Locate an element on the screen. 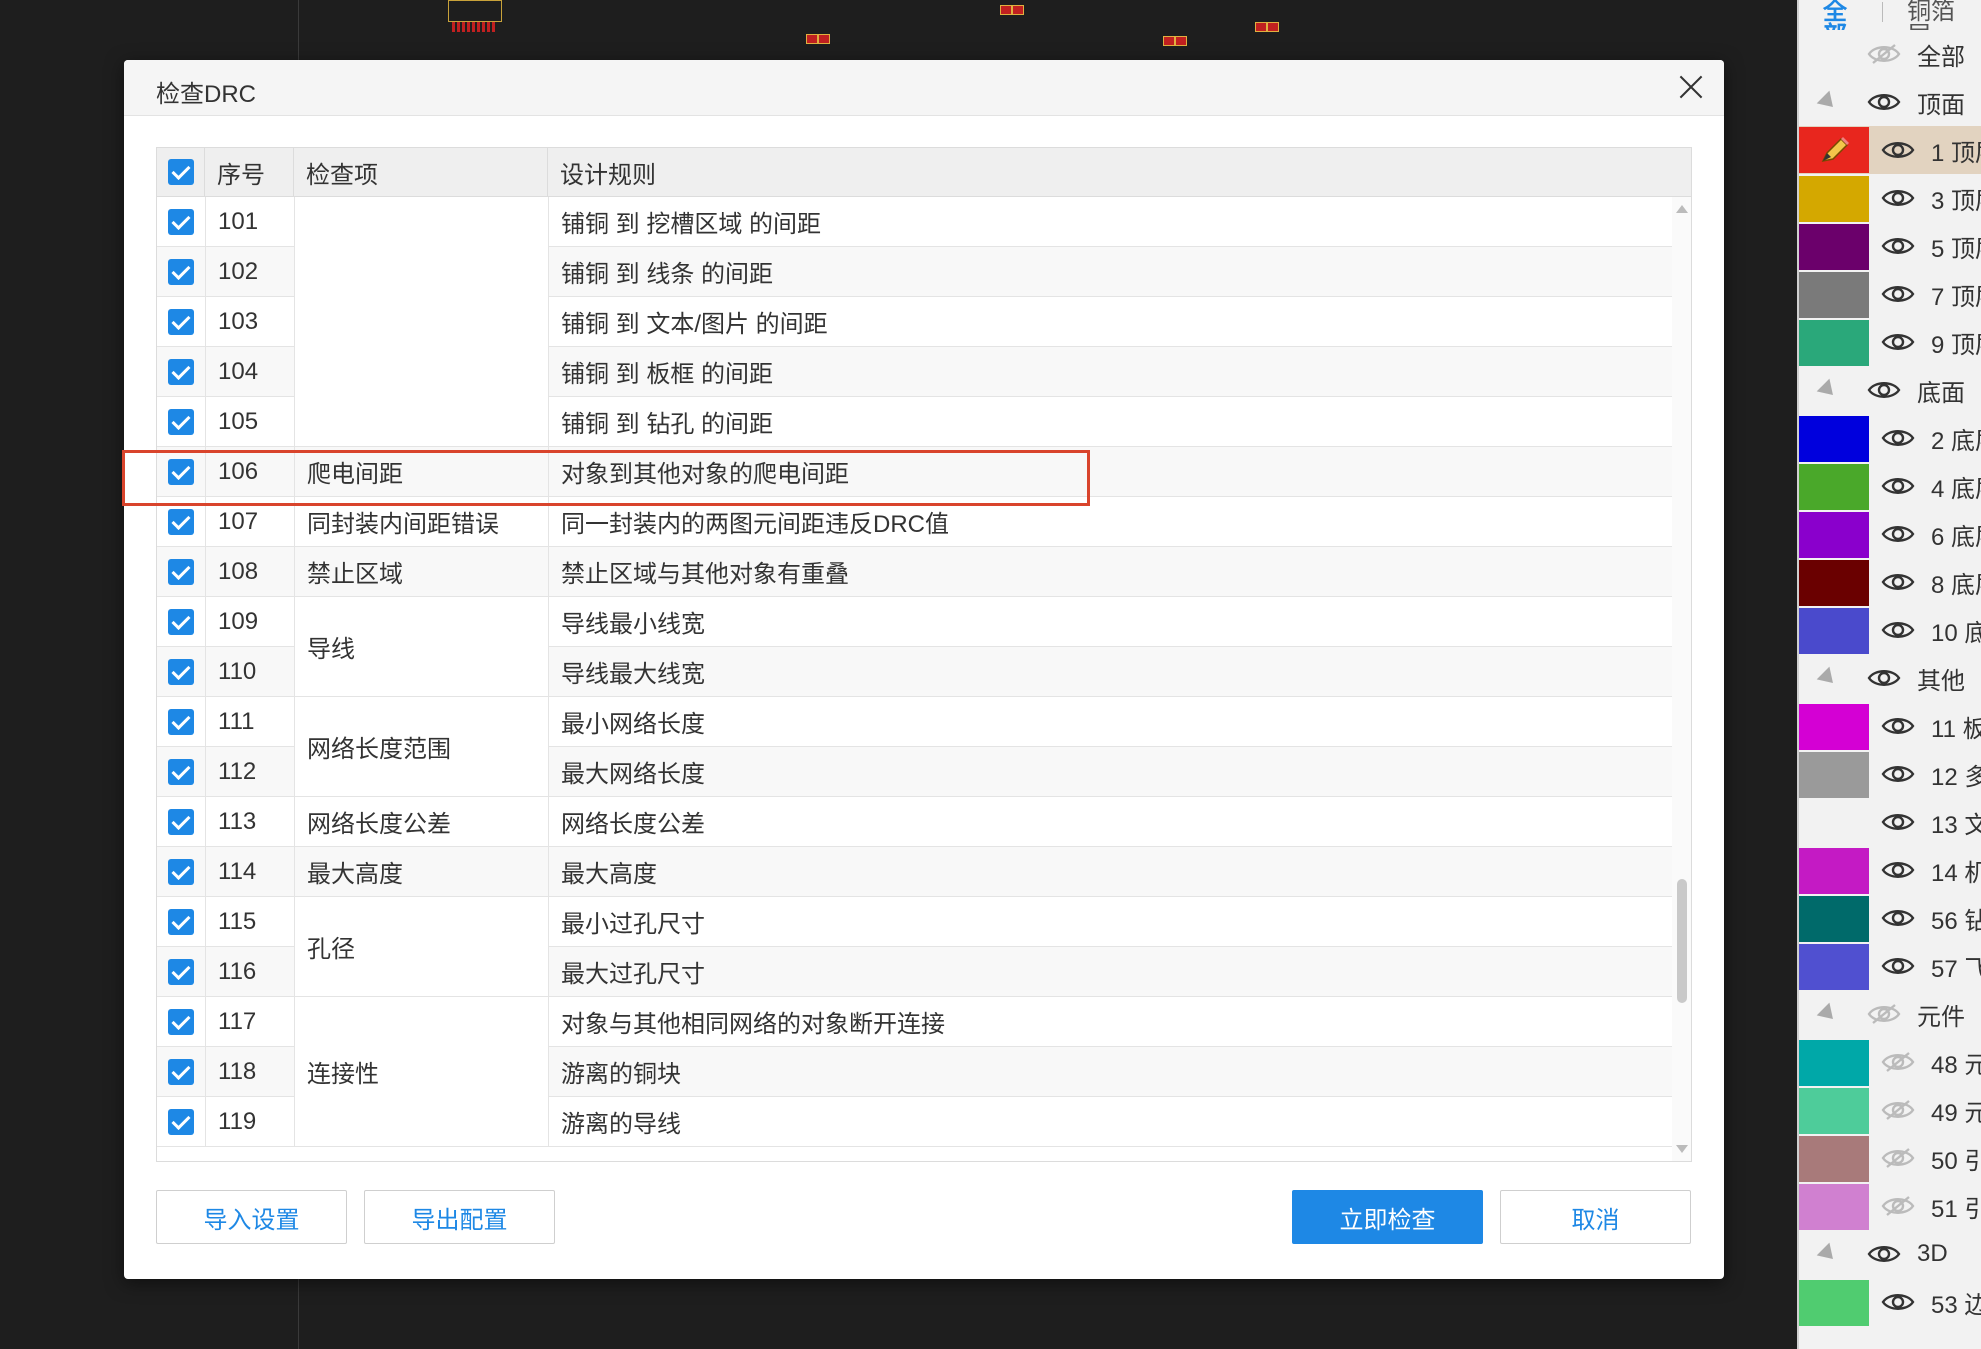 The image size is (1981, 1349). layer-item: 49 元件 is located at coordinates (1890, 1110).